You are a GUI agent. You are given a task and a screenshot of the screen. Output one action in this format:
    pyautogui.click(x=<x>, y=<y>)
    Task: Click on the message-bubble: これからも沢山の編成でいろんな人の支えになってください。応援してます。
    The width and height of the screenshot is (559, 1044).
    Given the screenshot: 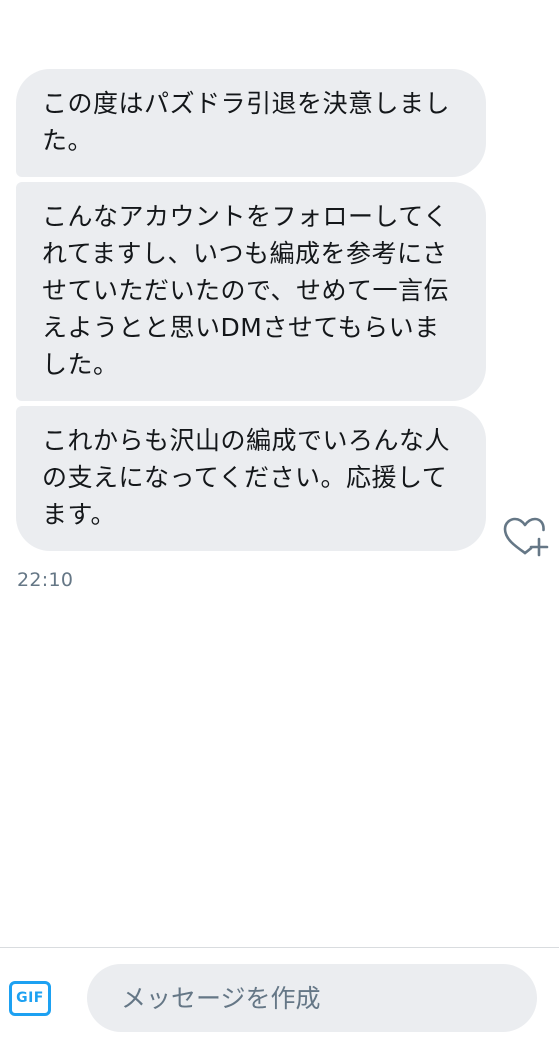 What is the action you would take?
    pyautogui.click(x=251, y=478)
    